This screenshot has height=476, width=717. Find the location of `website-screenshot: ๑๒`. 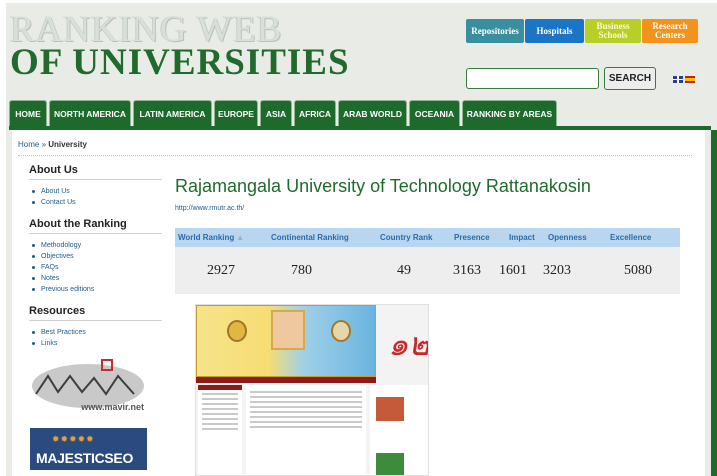

website-screenshot: ๑๒ is located at coordinates (312, 390).